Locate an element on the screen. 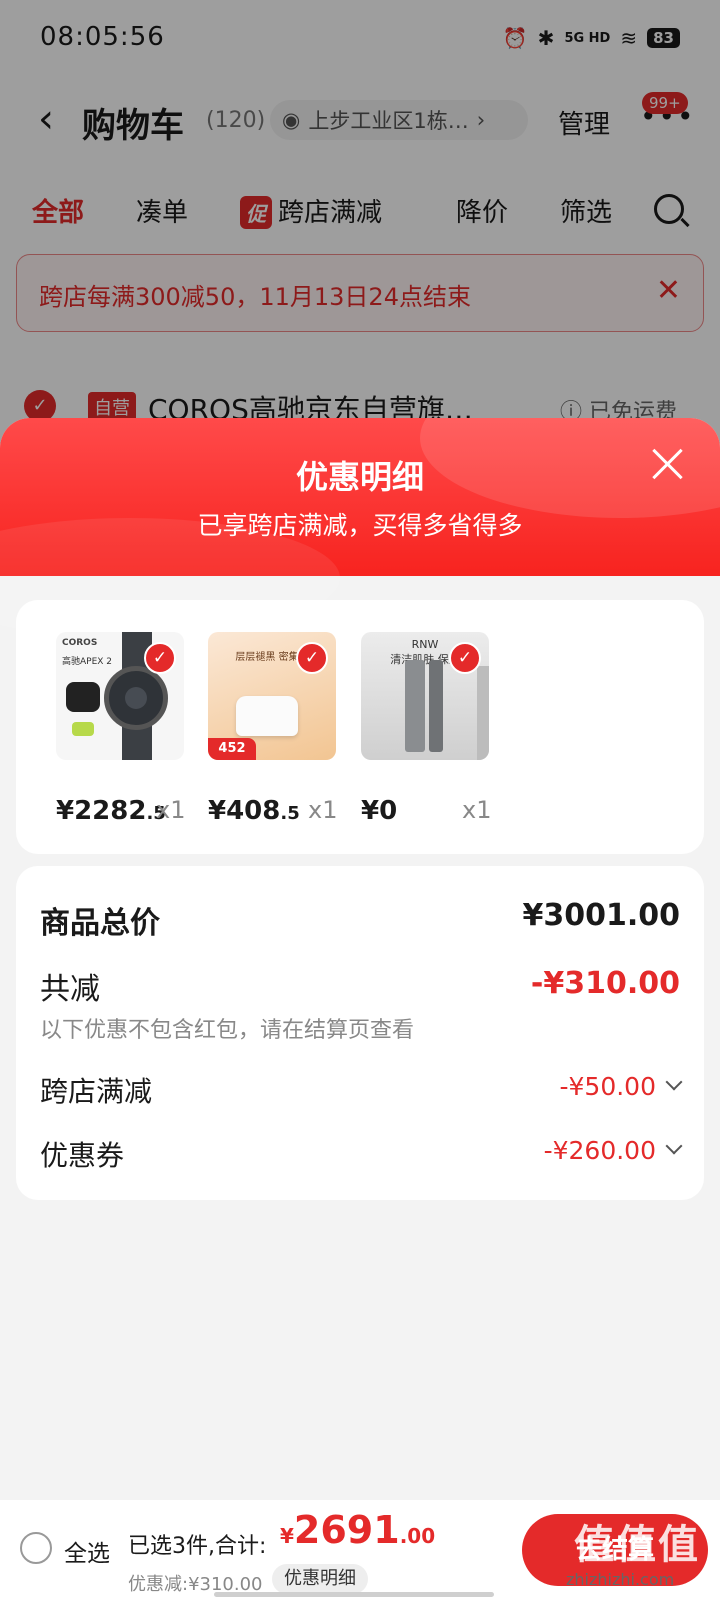  total-price: ¥2691.00 is located at coordinates (358, 1530).